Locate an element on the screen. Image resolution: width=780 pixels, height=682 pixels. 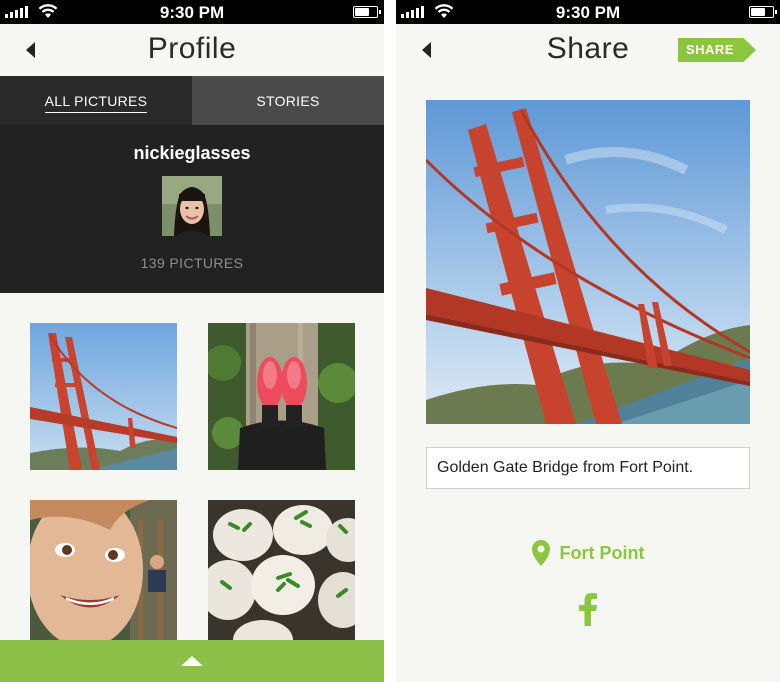
tab-stories: STORIES is located at coordinates (288, 100).